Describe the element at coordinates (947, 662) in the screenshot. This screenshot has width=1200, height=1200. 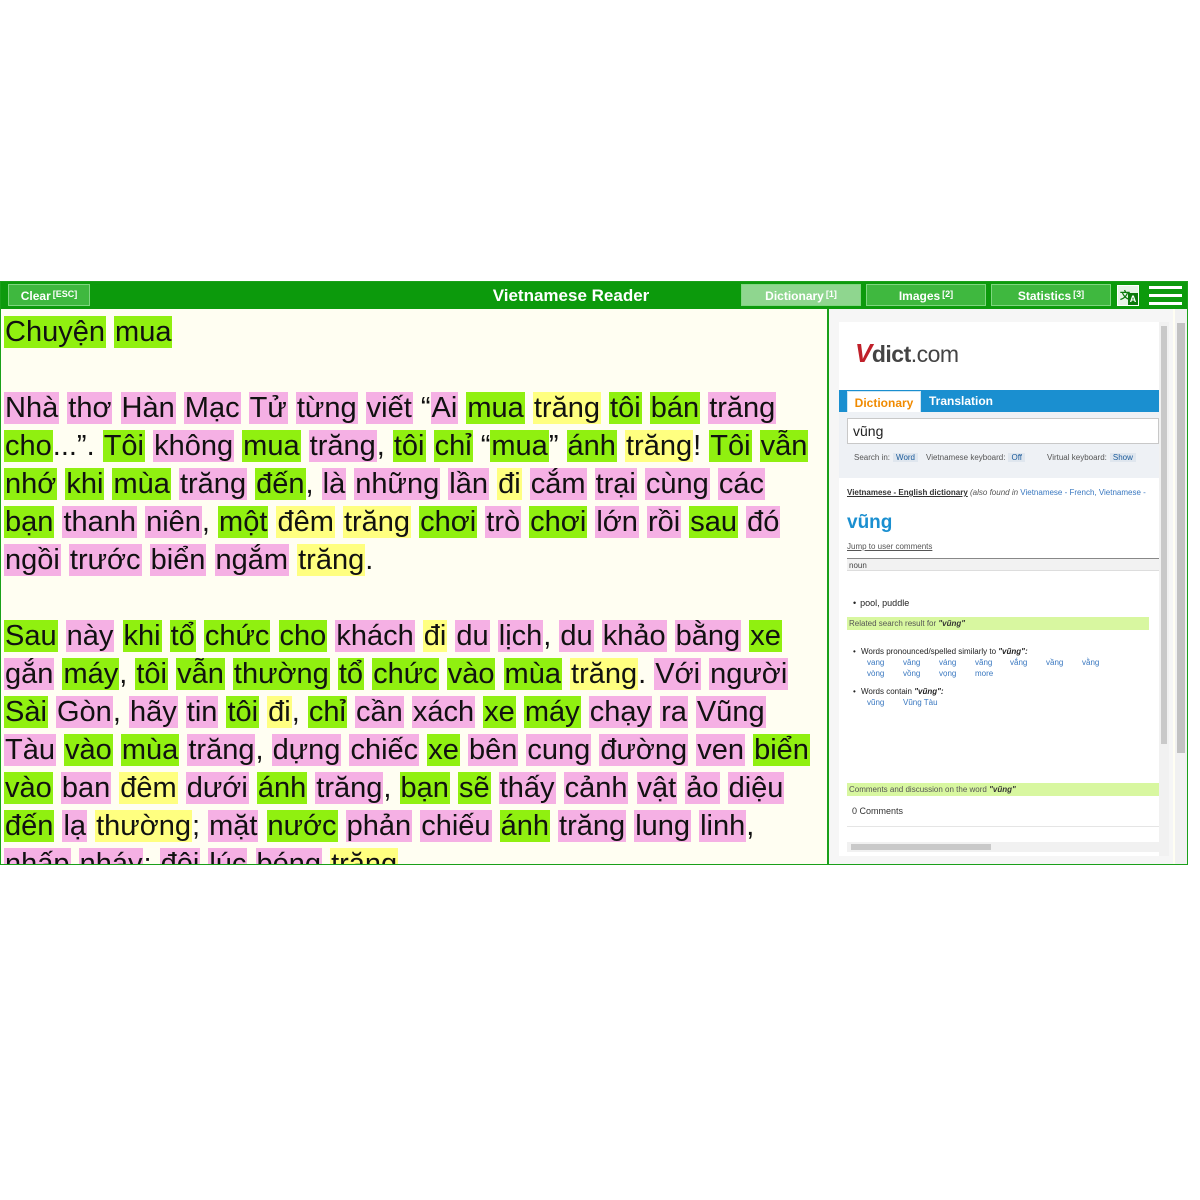
I see `similar-word-link: váng` at that location.